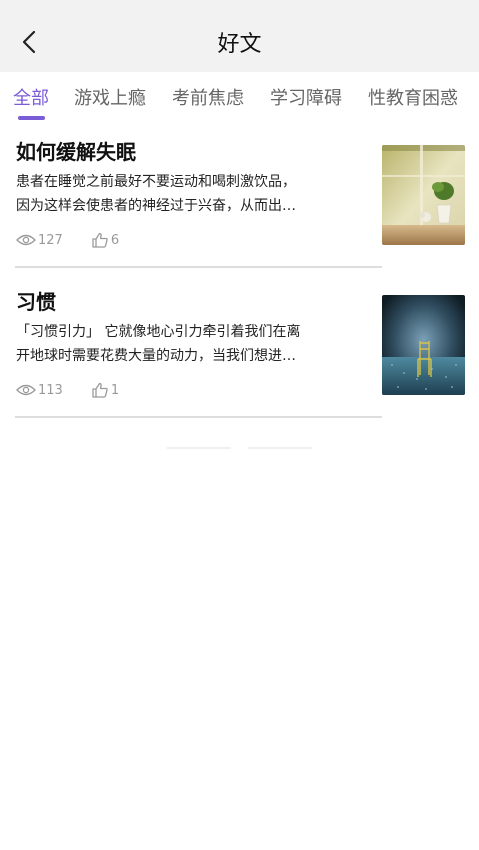 The image size is (479, 850). I want to click on page-title: 好文, so click(239, 44).